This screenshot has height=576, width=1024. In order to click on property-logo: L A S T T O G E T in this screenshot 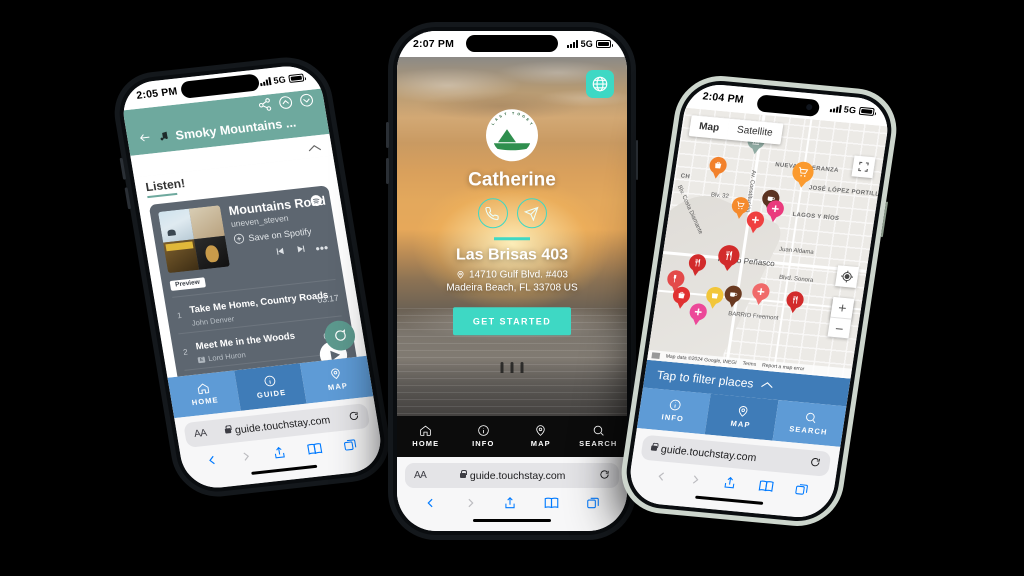, I will do `click(512, 135)`.